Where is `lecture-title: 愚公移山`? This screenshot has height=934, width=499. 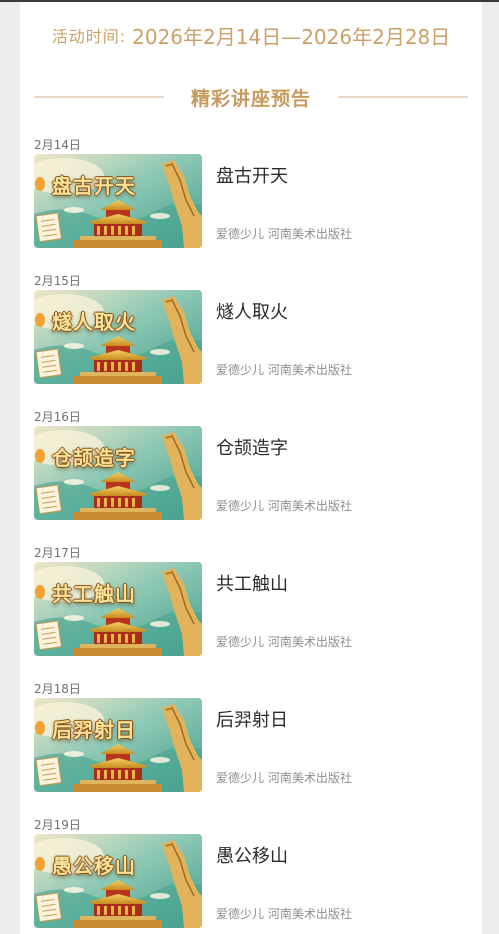 lecture-title: 愚公移山 is located at coordinates (252, 855).